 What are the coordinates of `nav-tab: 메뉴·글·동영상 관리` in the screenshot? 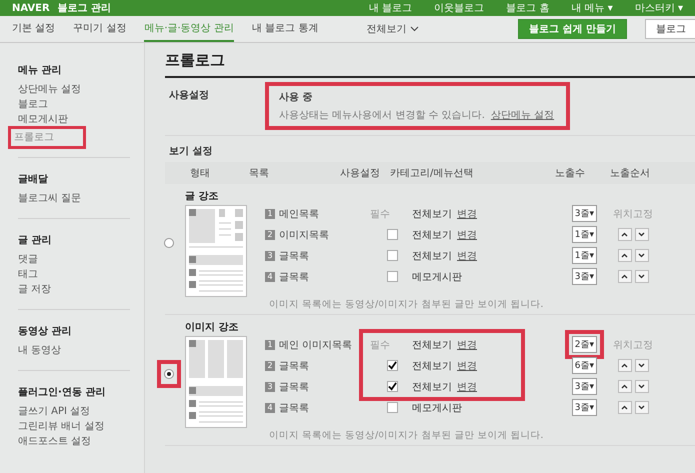 It's located at (189, 29).